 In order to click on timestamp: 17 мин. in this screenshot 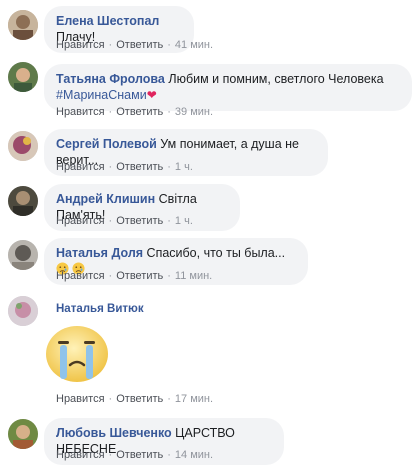, I will do `click(194, 399)`.